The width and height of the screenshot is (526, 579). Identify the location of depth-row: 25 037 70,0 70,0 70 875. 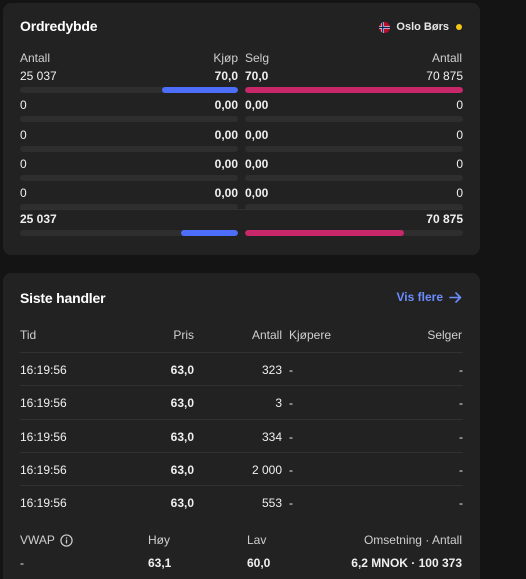
(241, 83).